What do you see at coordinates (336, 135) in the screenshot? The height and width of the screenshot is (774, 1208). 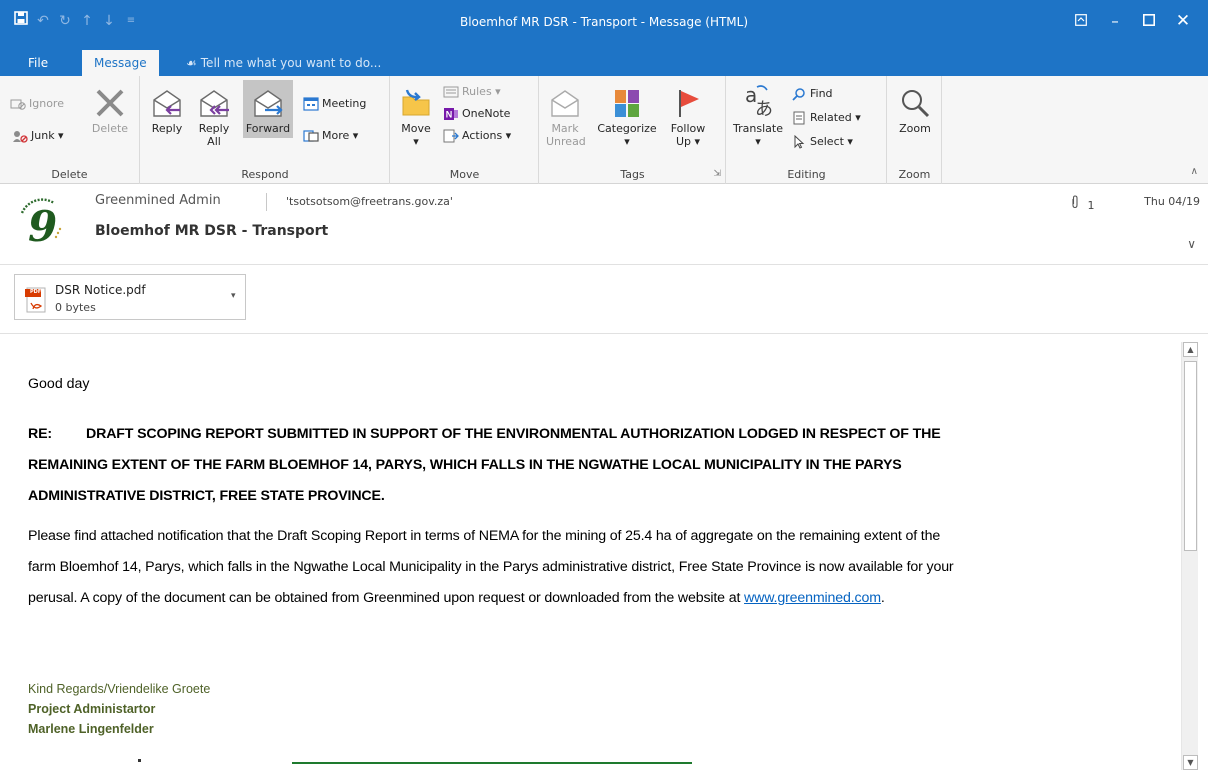 I see `more-label: More` at bounding box center [336, 135].